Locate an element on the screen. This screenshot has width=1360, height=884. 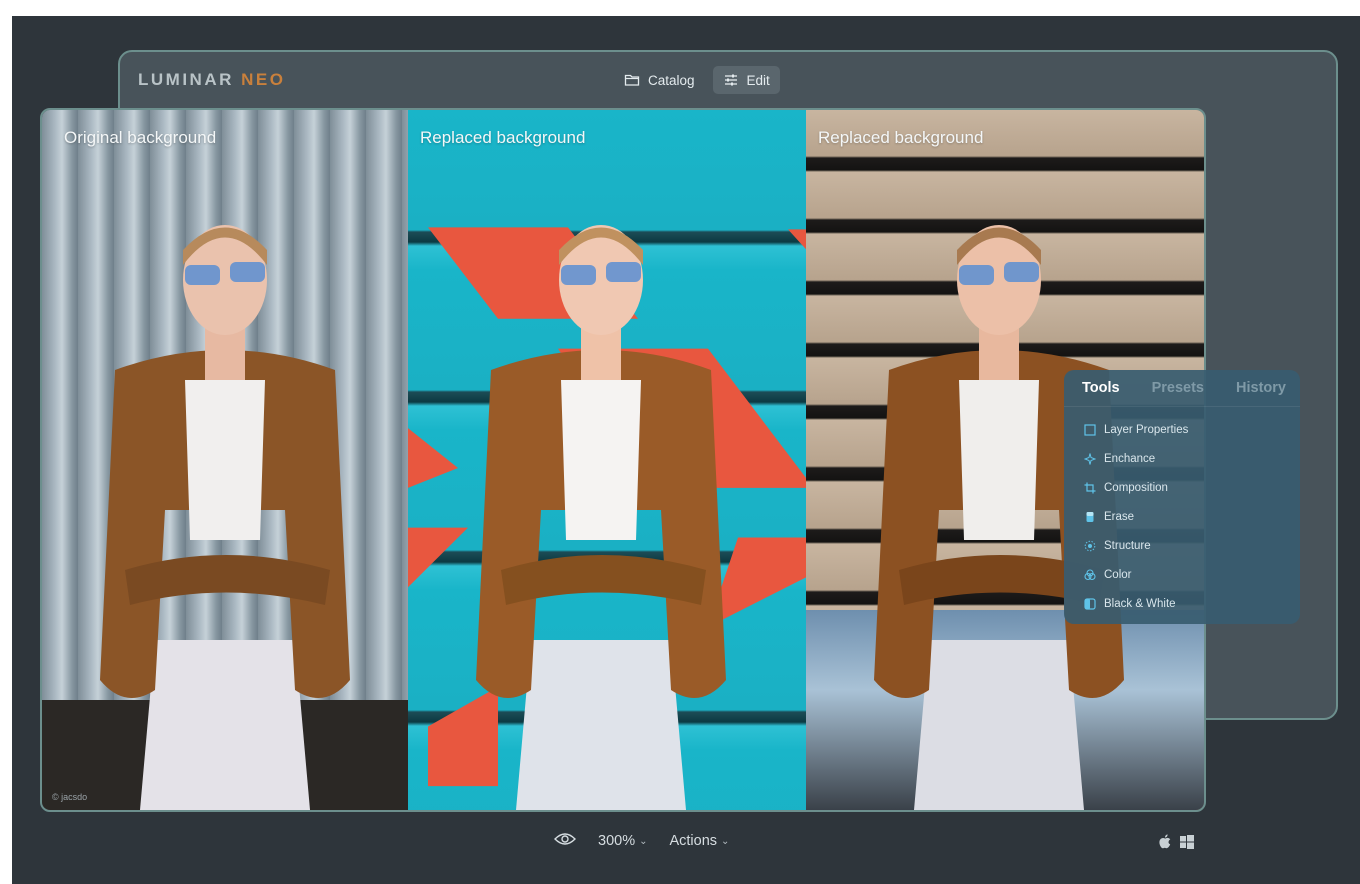
structure-icon is located at coordinates (1090, 546).